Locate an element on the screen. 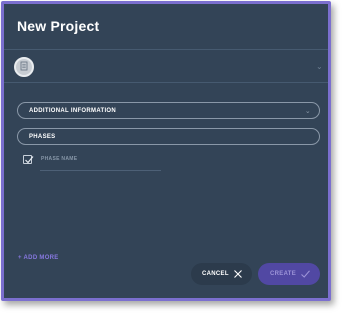  create-button: CREATE is located at coordinates (289, 274).